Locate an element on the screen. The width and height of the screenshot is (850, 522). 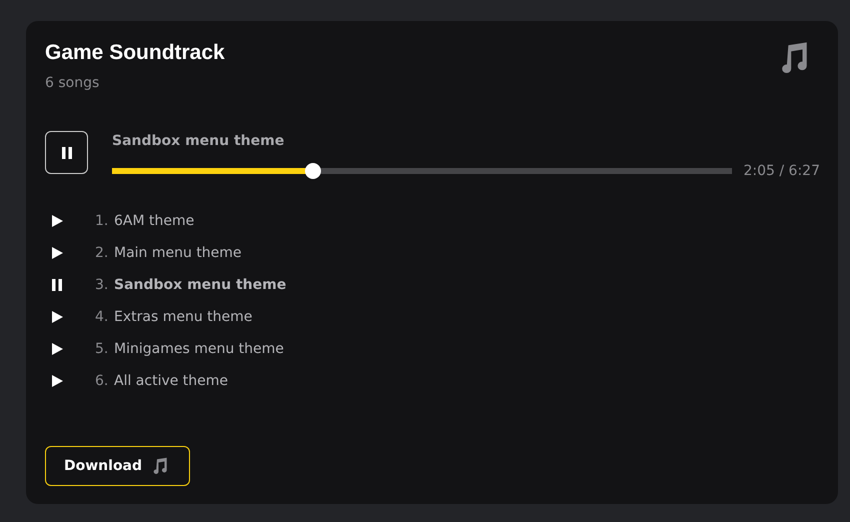
track-number: 1. is located at coordinates (102, 221).